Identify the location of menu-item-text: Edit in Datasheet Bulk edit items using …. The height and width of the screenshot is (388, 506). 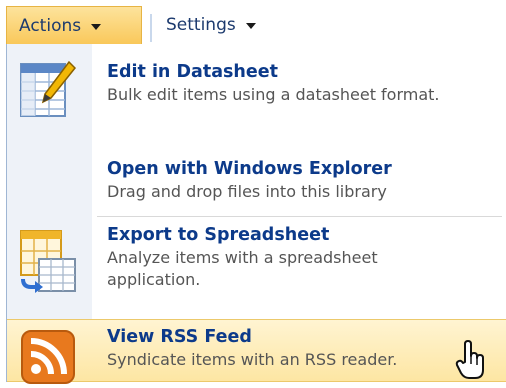
(287, 83).